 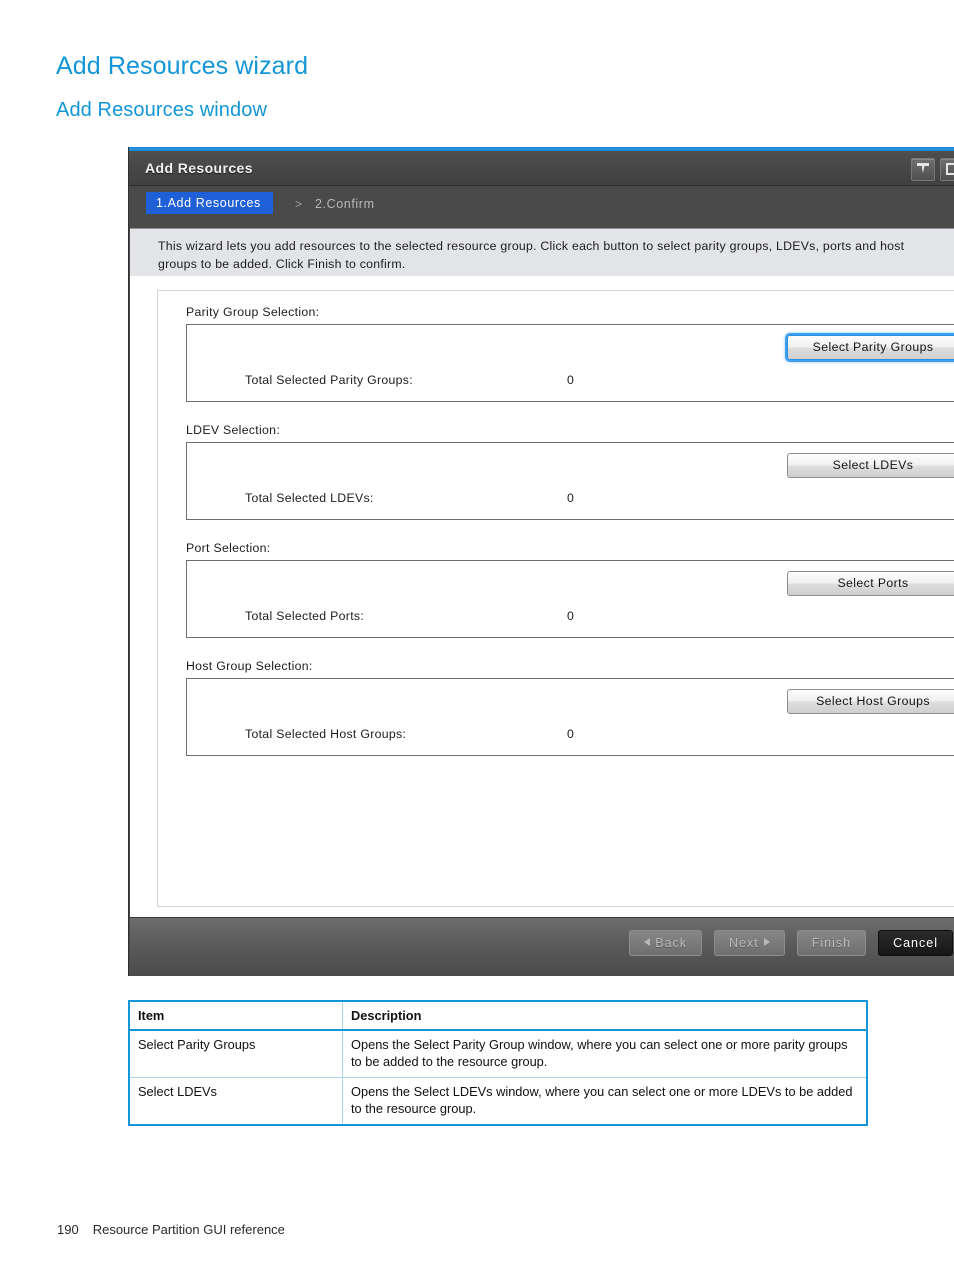 What do you see at coordinates (541, 204) in the screenshot?
I see `wizard-steps: 1.Add Resources > 2.Confirm` at bounding box center [541, 204].